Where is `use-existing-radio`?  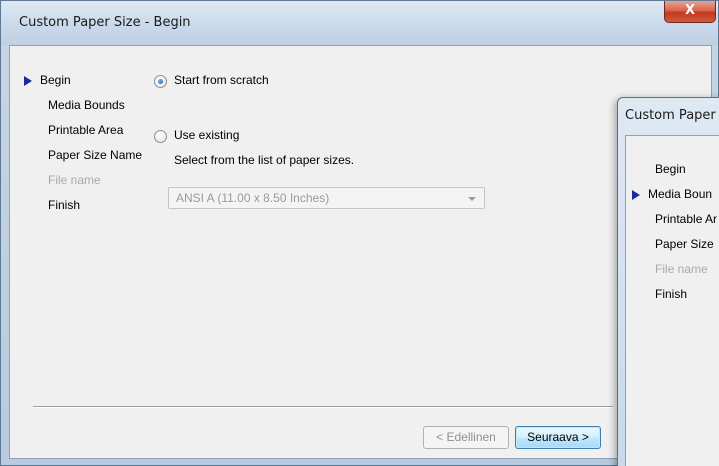
use-existing-radio is located at coordinates (160, 136).